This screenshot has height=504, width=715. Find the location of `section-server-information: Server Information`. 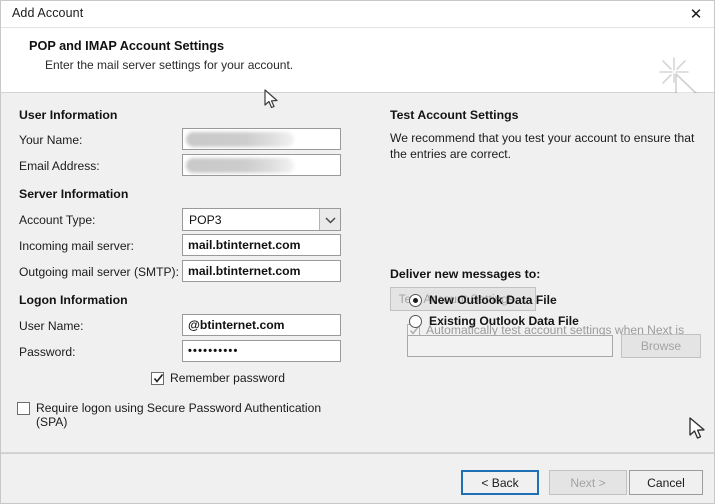

section-server-information: Server Information is located at coordinates (74, 194).